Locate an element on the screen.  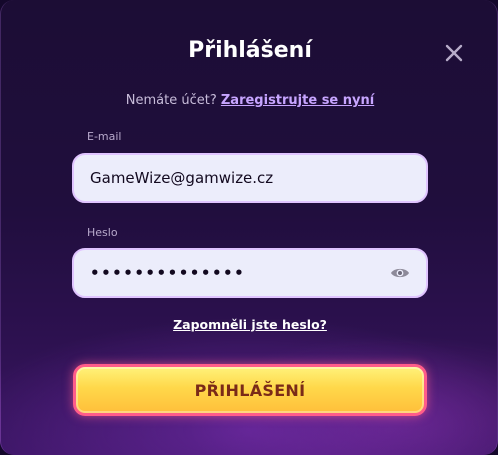
close-button is located at coordinates (454, 53).